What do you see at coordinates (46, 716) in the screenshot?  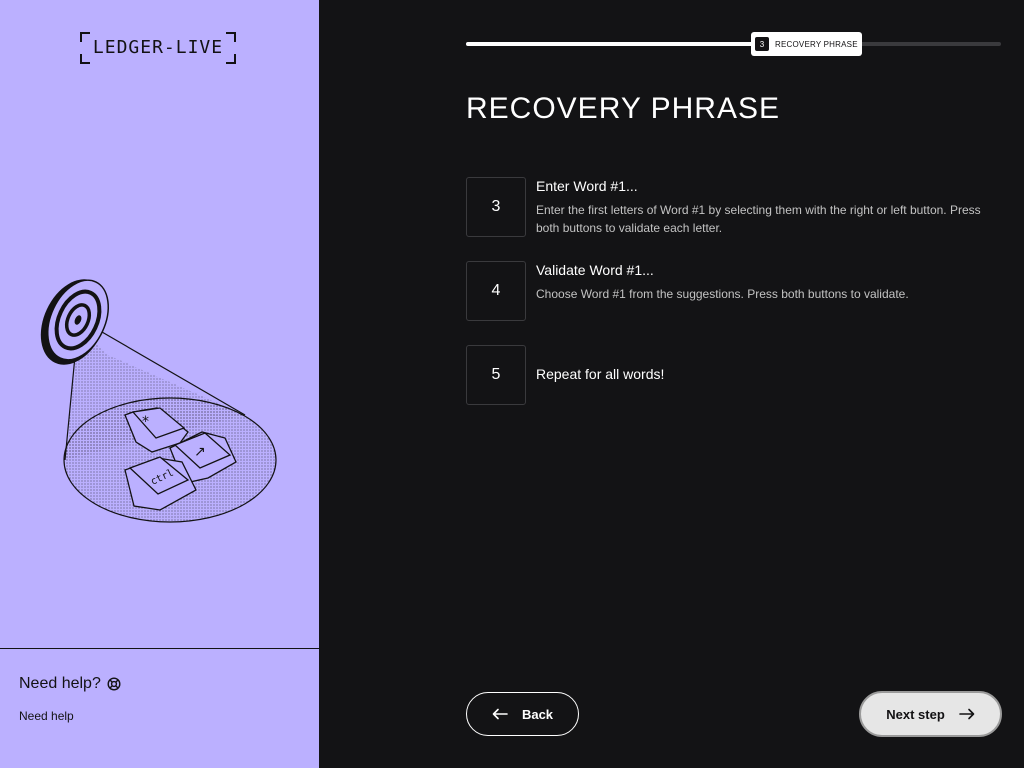 I see `need-help-link: Need help` at bounding box center [46, 716].